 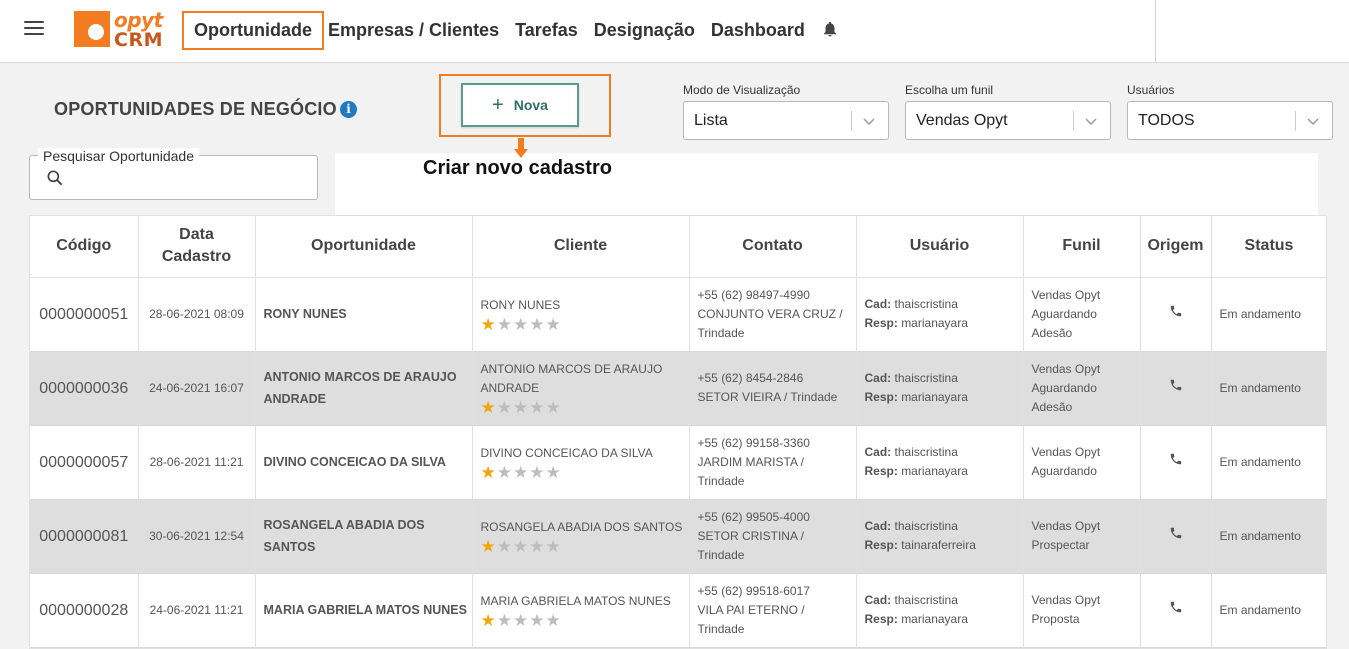 I want to click on cell-funnel: Vendas Opyt Prospectar, so click(x=1082, y=536).